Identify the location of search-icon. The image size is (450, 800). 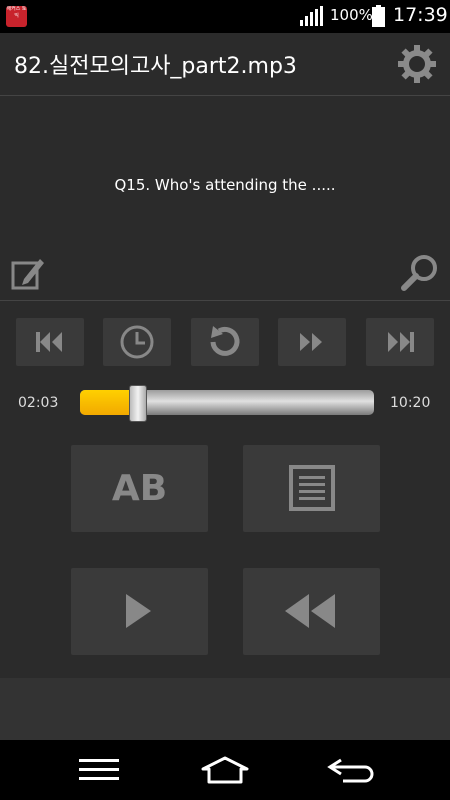
(420, 273).